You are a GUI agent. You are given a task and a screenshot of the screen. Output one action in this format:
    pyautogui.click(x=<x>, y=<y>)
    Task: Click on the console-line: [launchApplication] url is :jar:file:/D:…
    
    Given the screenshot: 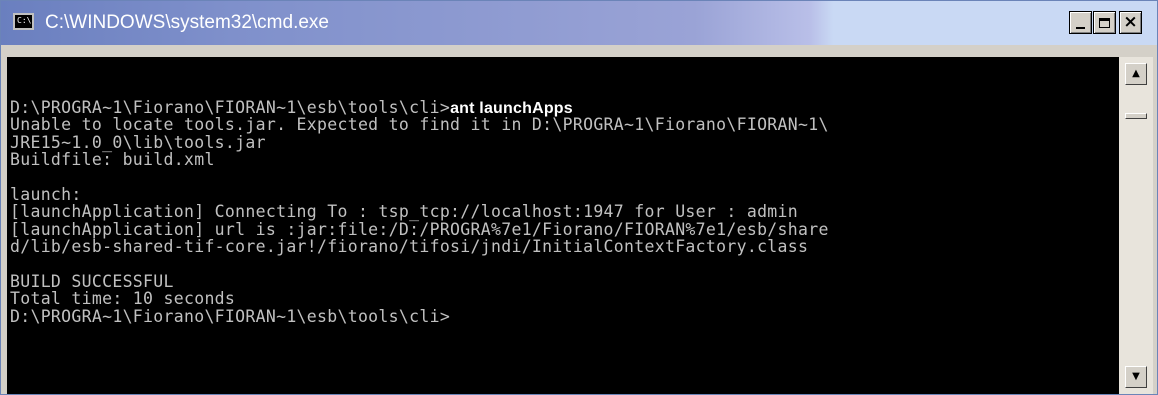 What is the action you would take?
    pyautogui.click(x=419, y=229)
    